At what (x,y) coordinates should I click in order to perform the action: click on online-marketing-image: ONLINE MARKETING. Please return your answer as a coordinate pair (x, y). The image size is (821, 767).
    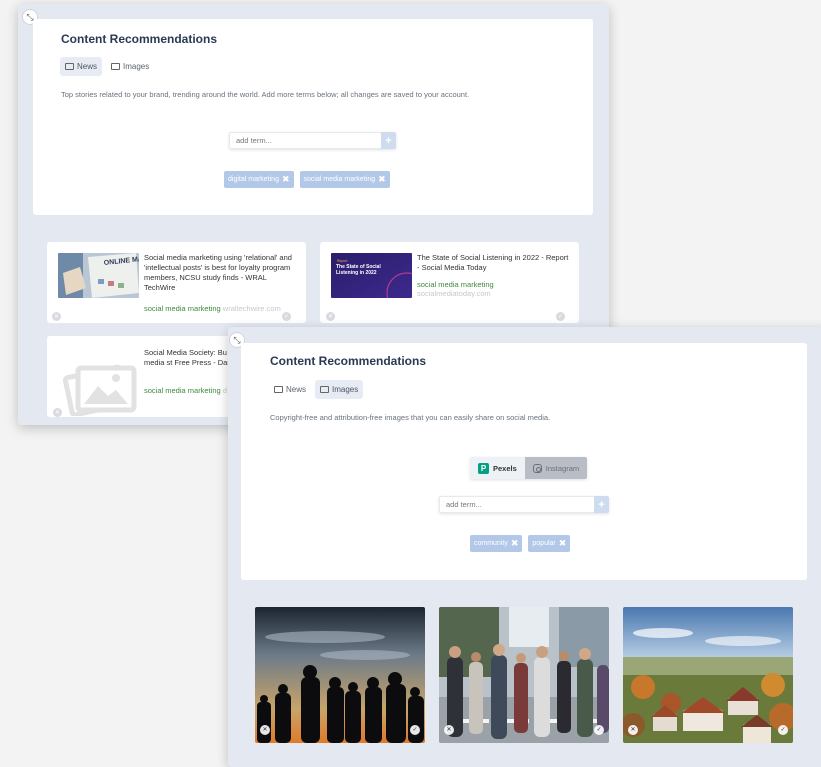
    Looking at the image, I should click on (98, 275).